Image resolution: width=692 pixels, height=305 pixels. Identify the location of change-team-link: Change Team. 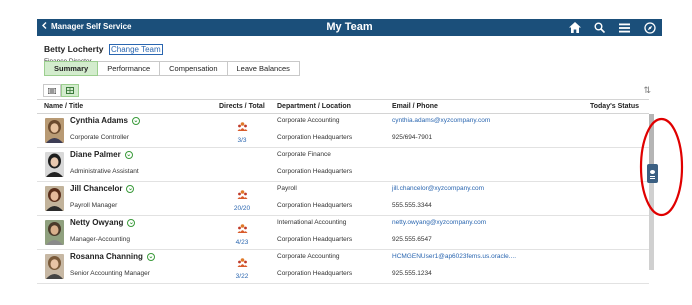
(135, 49).